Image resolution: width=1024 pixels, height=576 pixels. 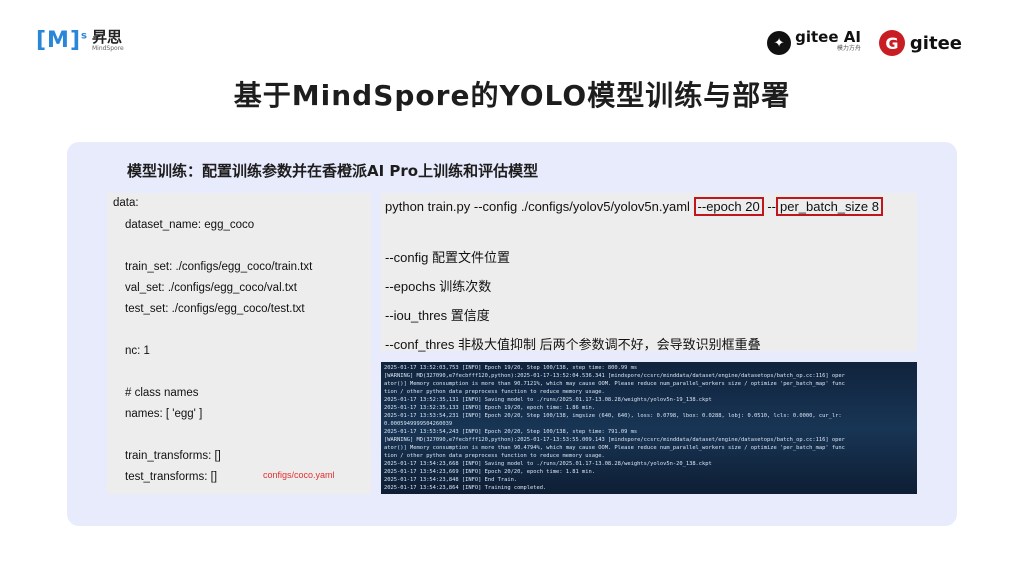 What do you see at coordinates (107, 48) in the screenshot?
I see `mindspore-logo-sub: MindSpore` at bounding box center [107, 48].